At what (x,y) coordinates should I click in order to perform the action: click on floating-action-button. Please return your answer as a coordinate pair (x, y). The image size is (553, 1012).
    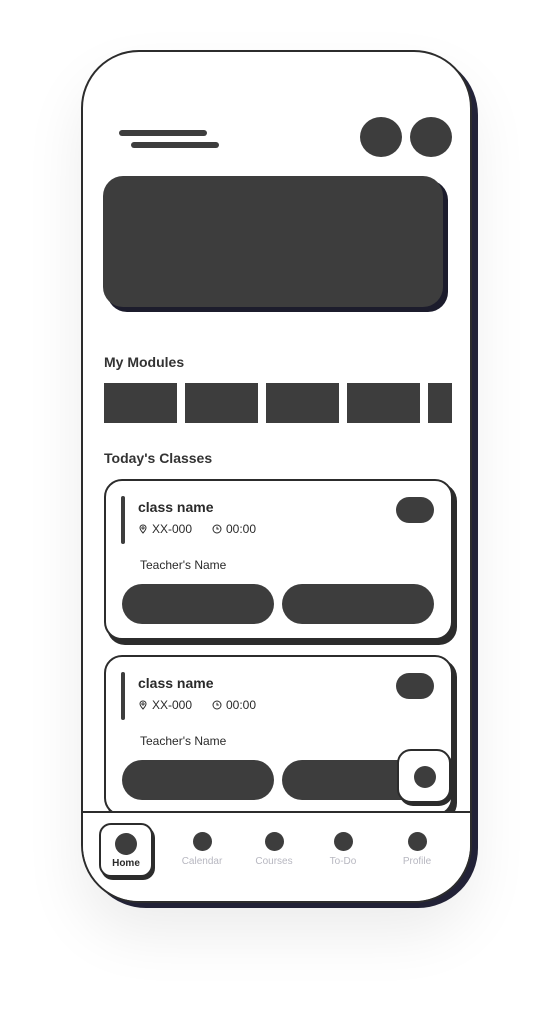
    Looking at the image, I should click on (424, 776).